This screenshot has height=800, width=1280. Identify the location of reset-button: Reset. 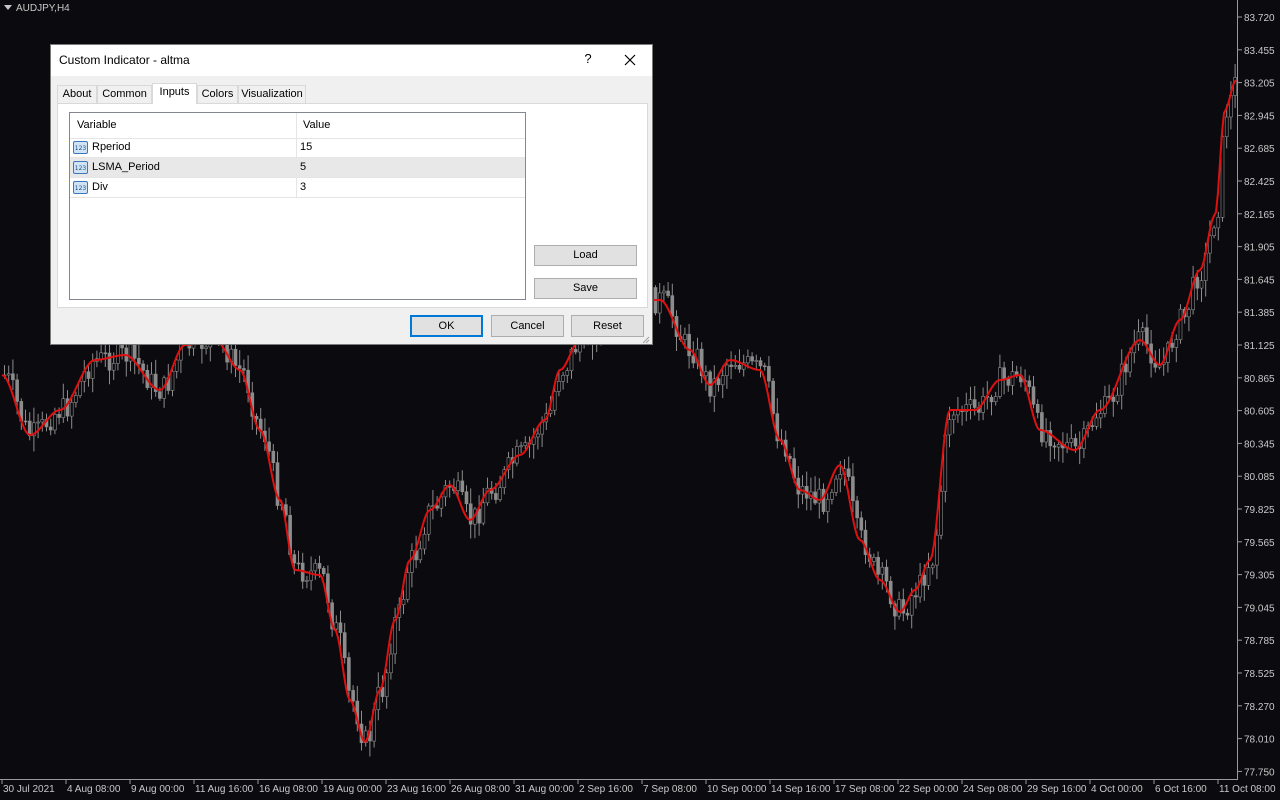
(607, 326).